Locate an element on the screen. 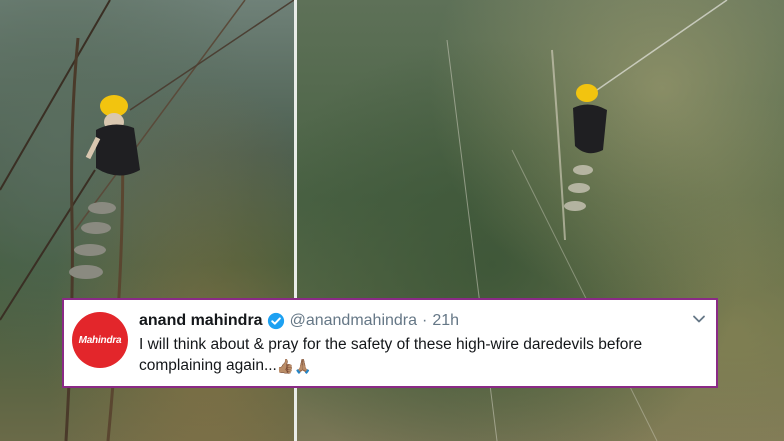 This screenshot has height=441, width=784. author-name: anand mahindra is located at coordinates (201, 321).